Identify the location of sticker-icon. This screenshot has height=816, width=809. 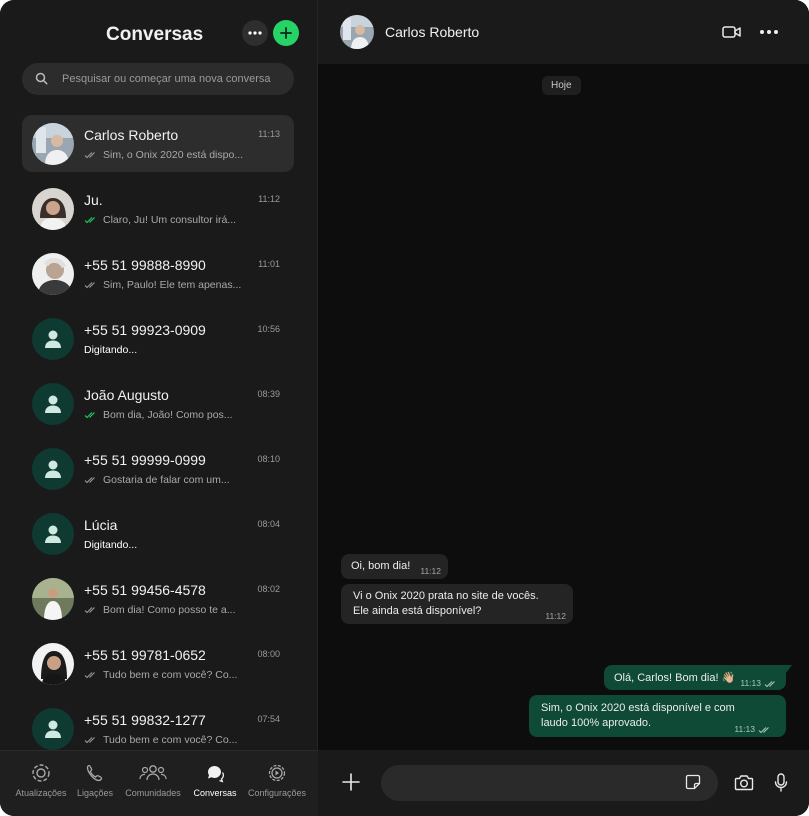
(693, 782).